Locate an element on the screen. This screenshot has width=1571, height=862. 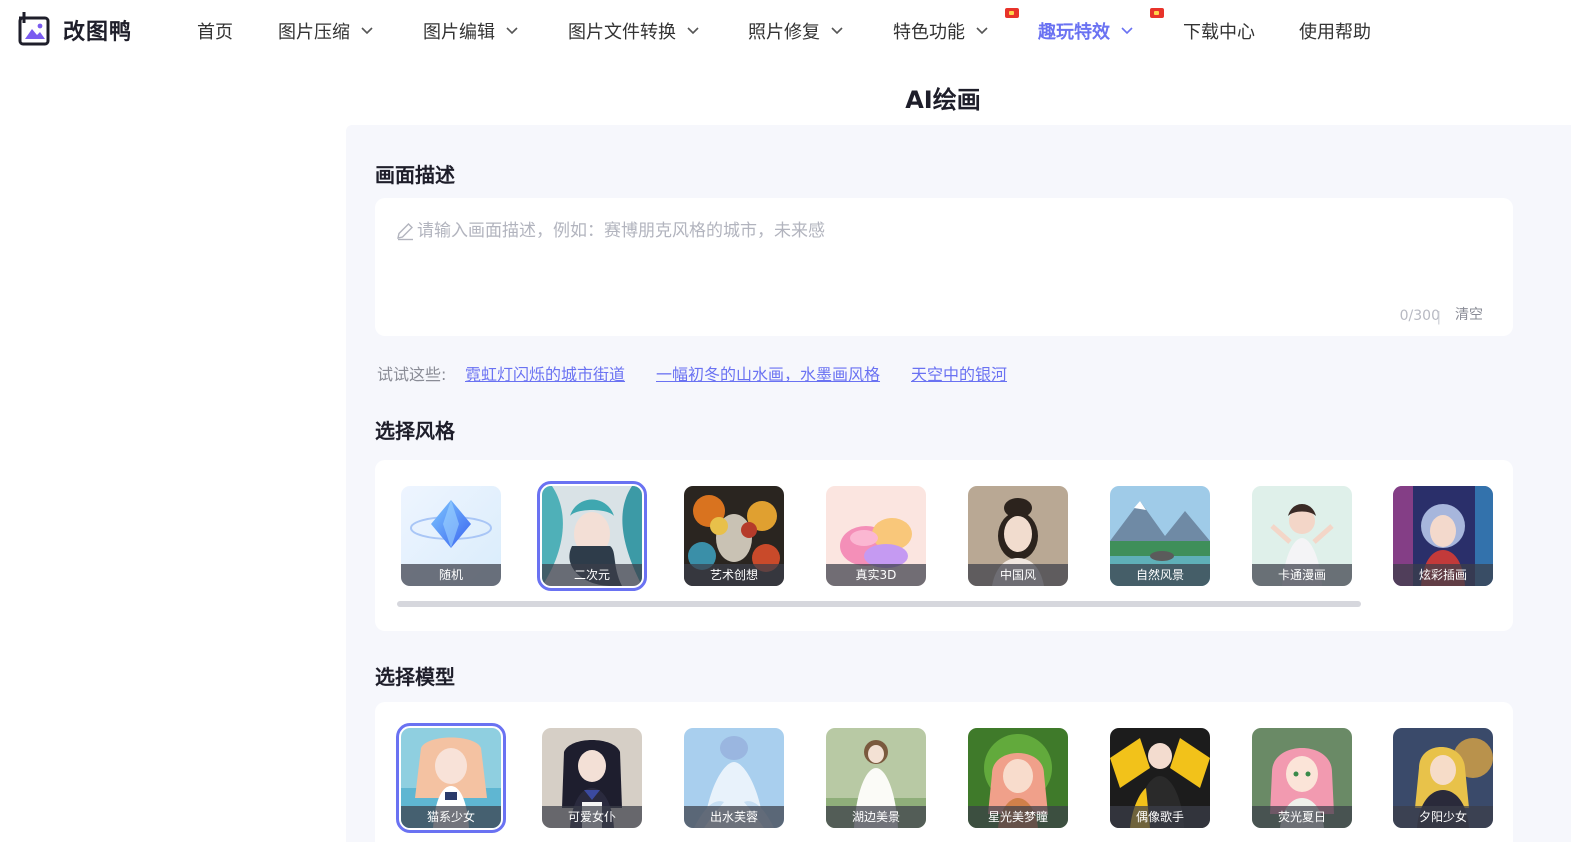
style-list-scrollbar is located at coordinates (879, 604).